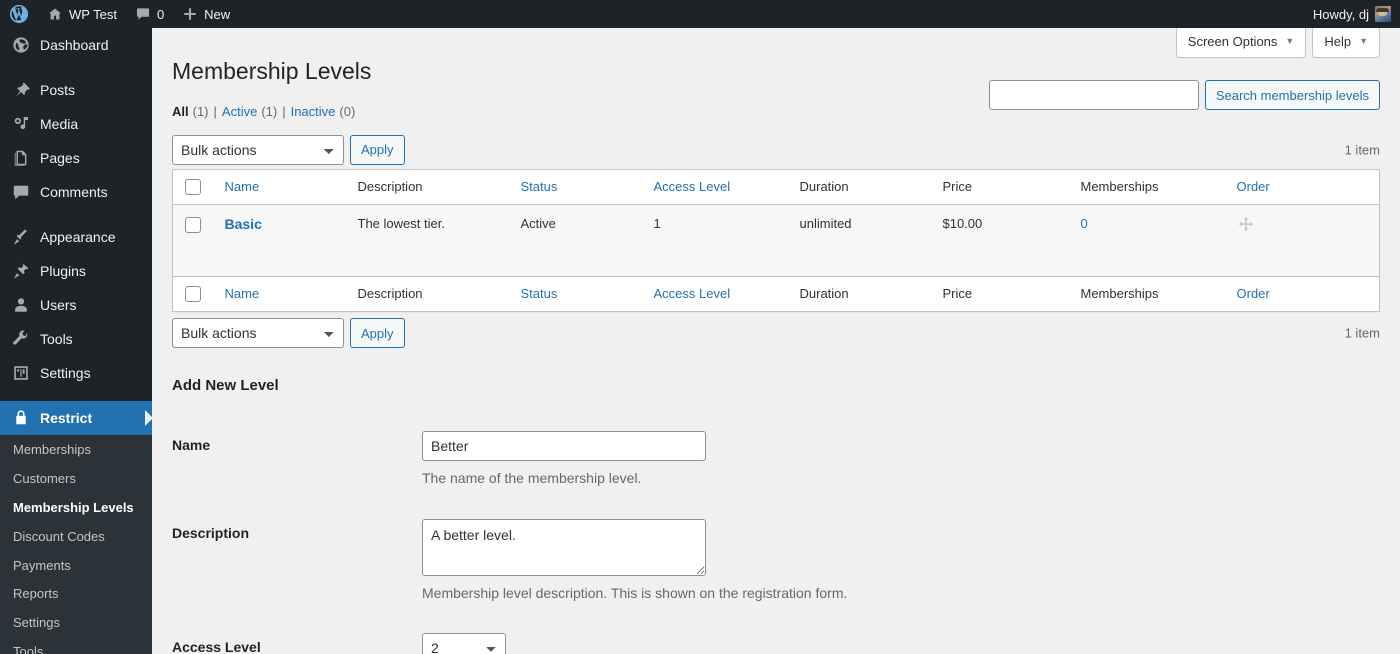 This screenshot has height=654, width=1400. I want to click on select-all-checkbox-top, so click(193, 187).